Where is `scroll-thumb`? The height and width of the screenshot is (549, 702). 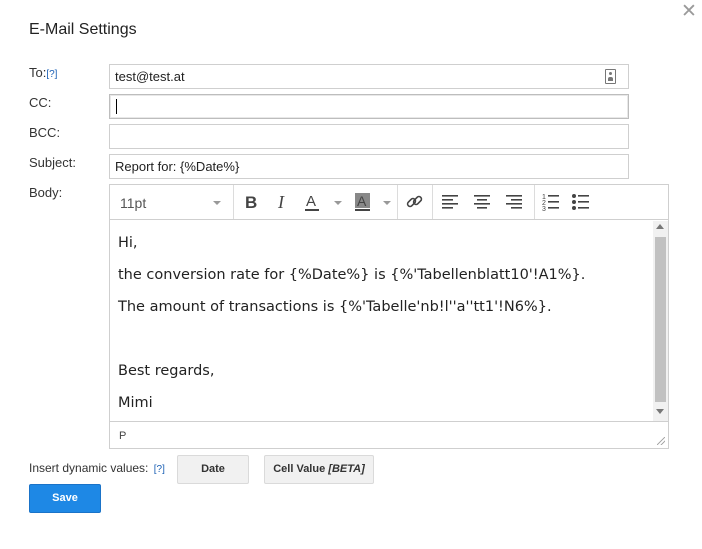
scroll-thumb is located at coordinates (660, 319).